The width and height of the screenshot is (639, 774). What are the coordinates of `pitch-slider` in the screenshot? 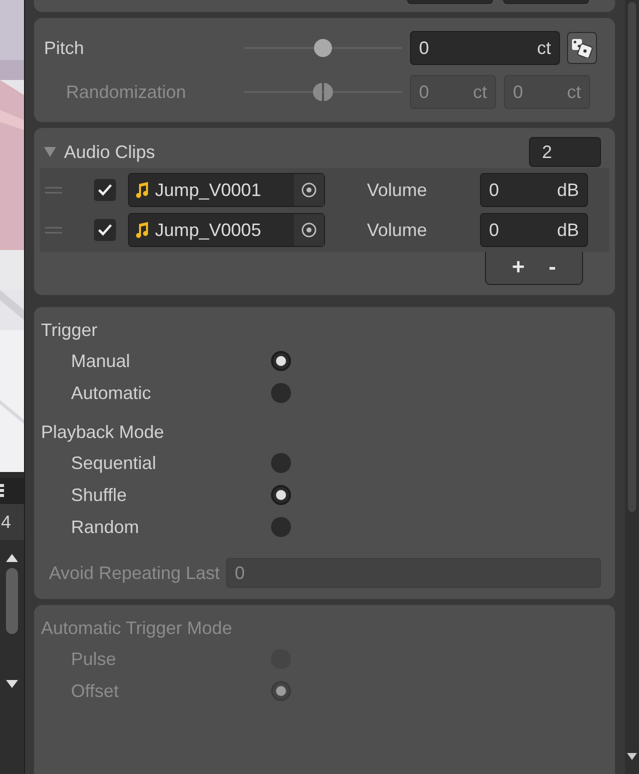 It's located at (323, 48).